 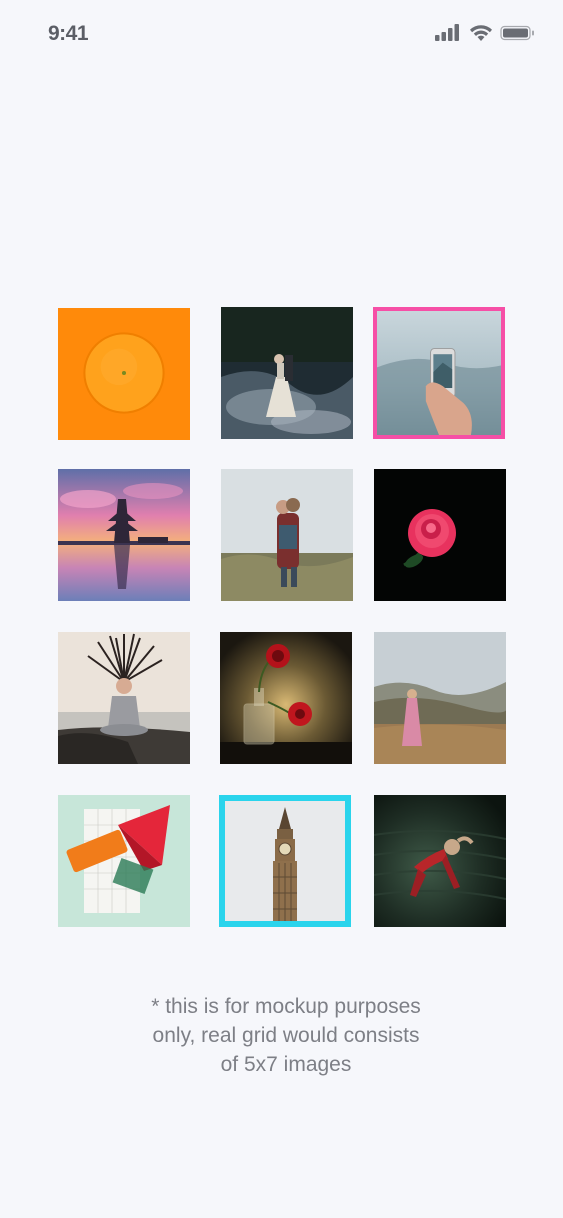 I want to click on status-bar: 9:41, so click(x=281, y=35).